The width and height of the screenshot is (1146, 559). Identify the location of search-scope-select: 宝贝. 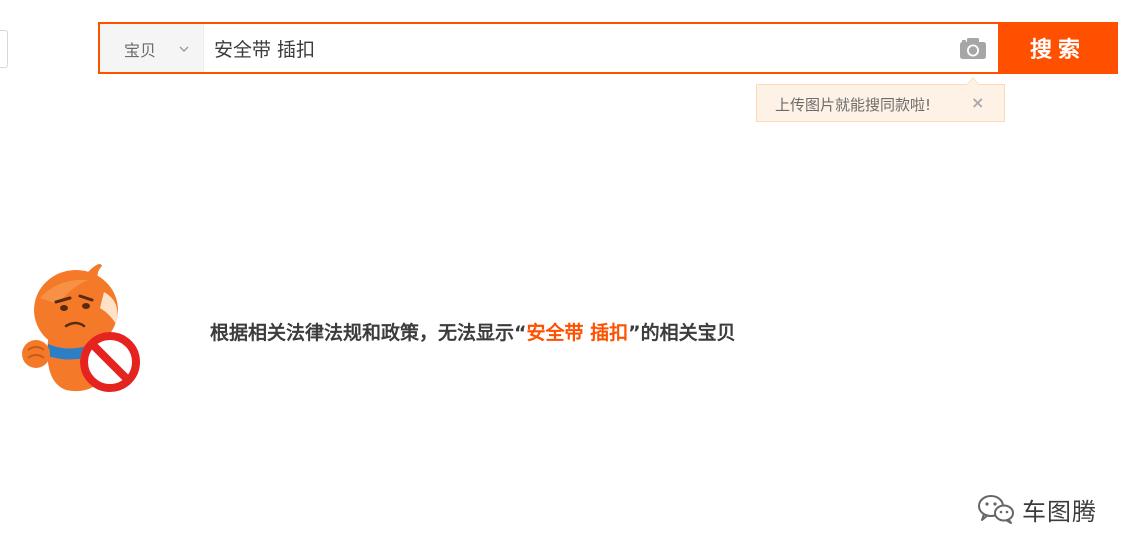
(152, 48).